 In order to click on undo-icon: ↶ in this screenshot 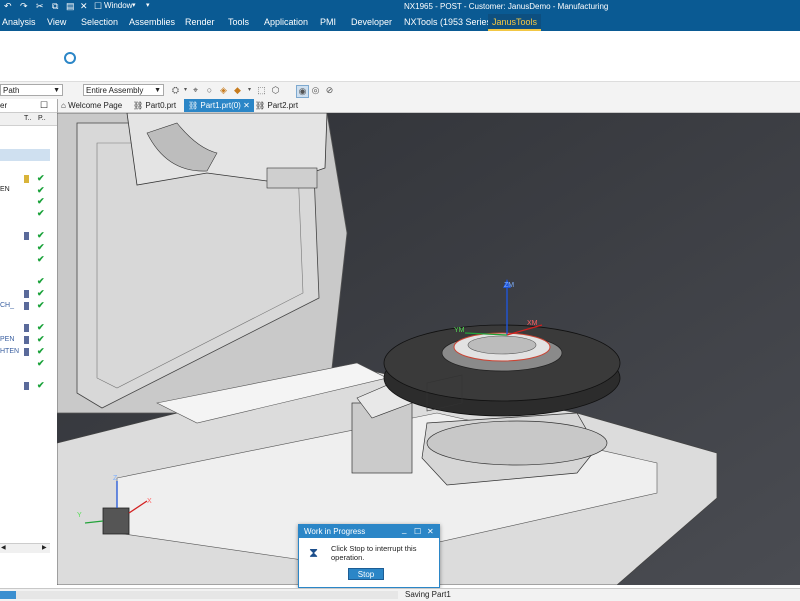, I will do `click(8, 6)`.